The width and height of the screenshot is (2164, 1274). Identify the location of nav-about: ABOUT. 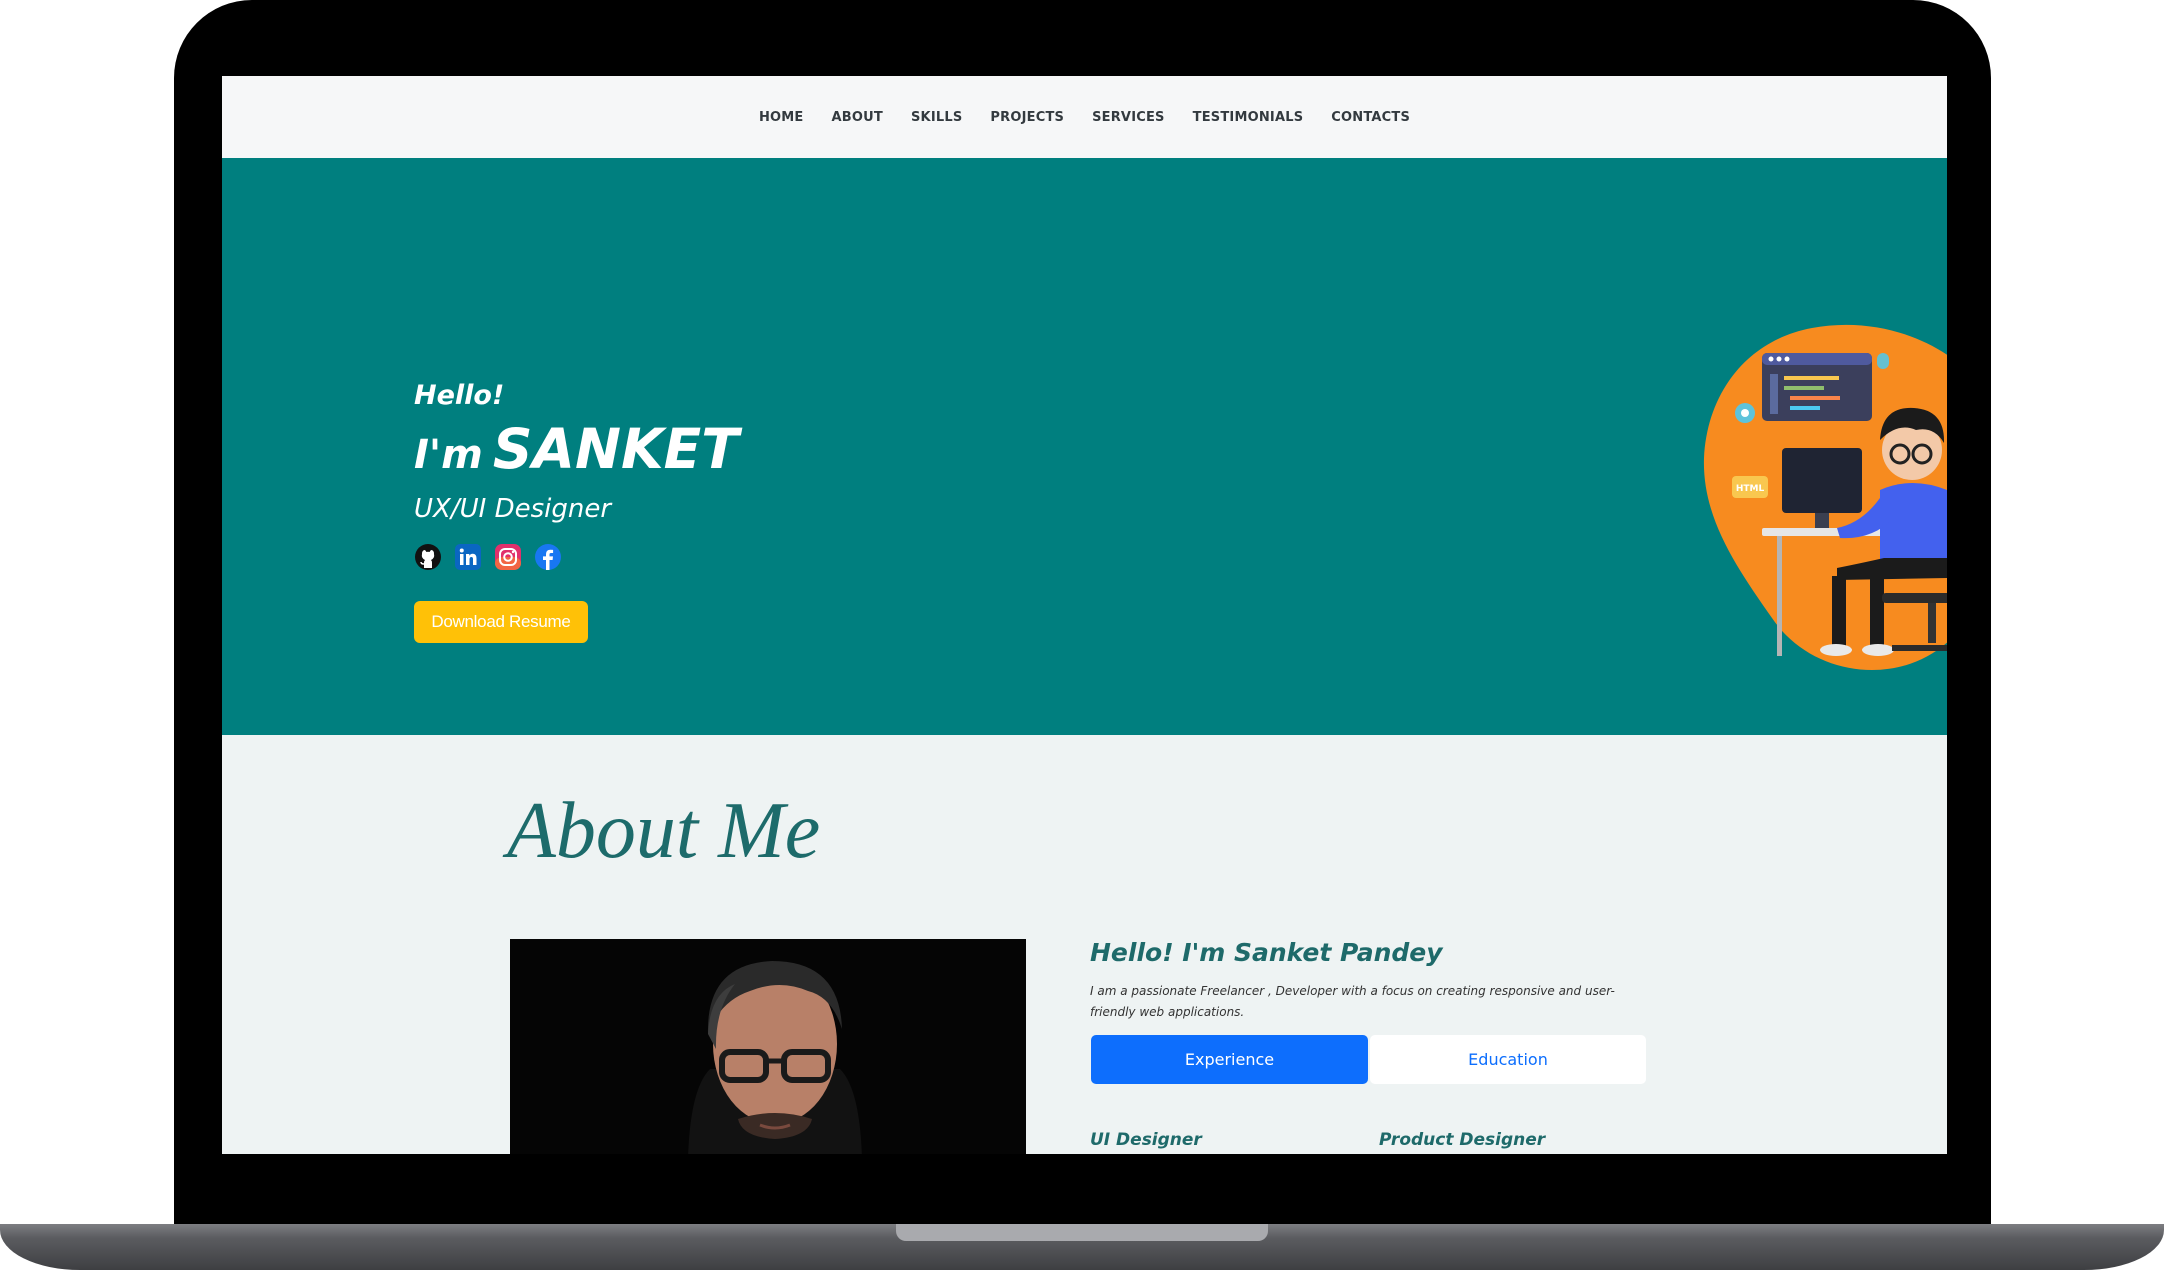
(857, 117).